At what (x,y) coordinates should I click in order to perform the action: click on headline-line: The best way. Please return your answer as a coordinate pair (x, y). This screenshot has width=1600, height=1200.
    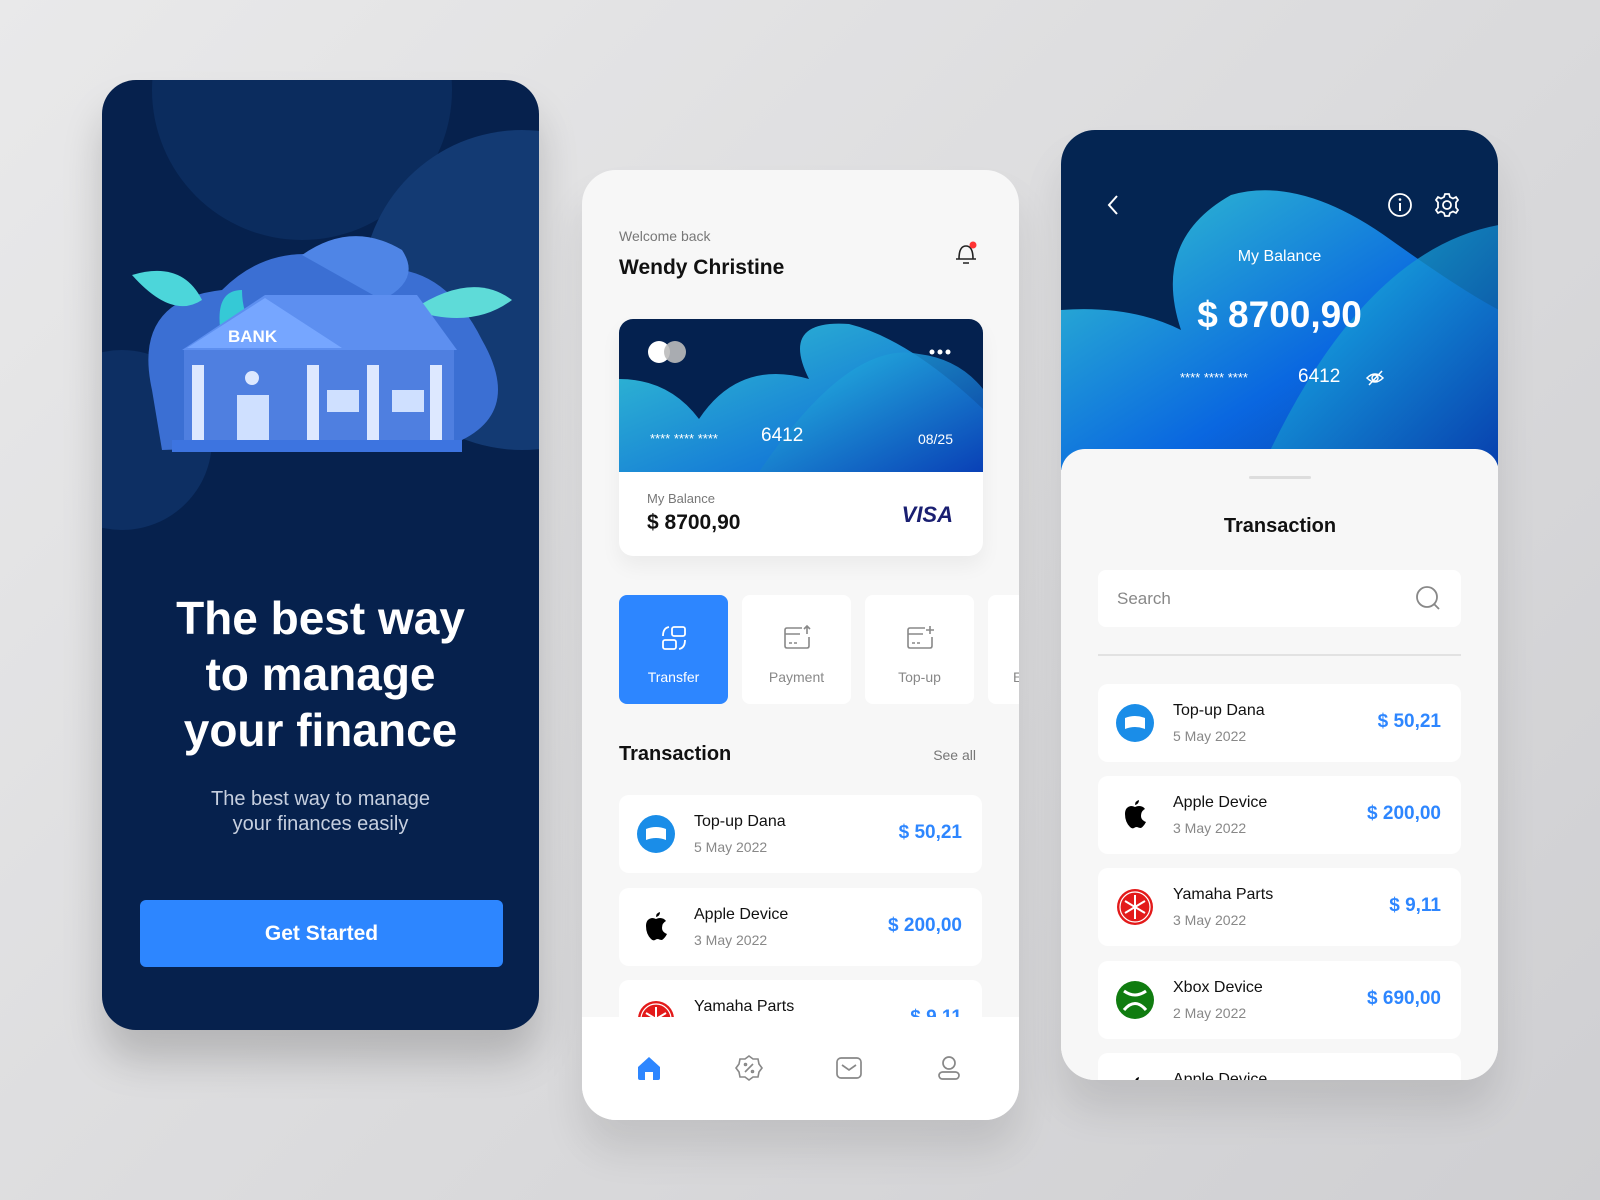
    Looking at the image, I should click on (320, 618).